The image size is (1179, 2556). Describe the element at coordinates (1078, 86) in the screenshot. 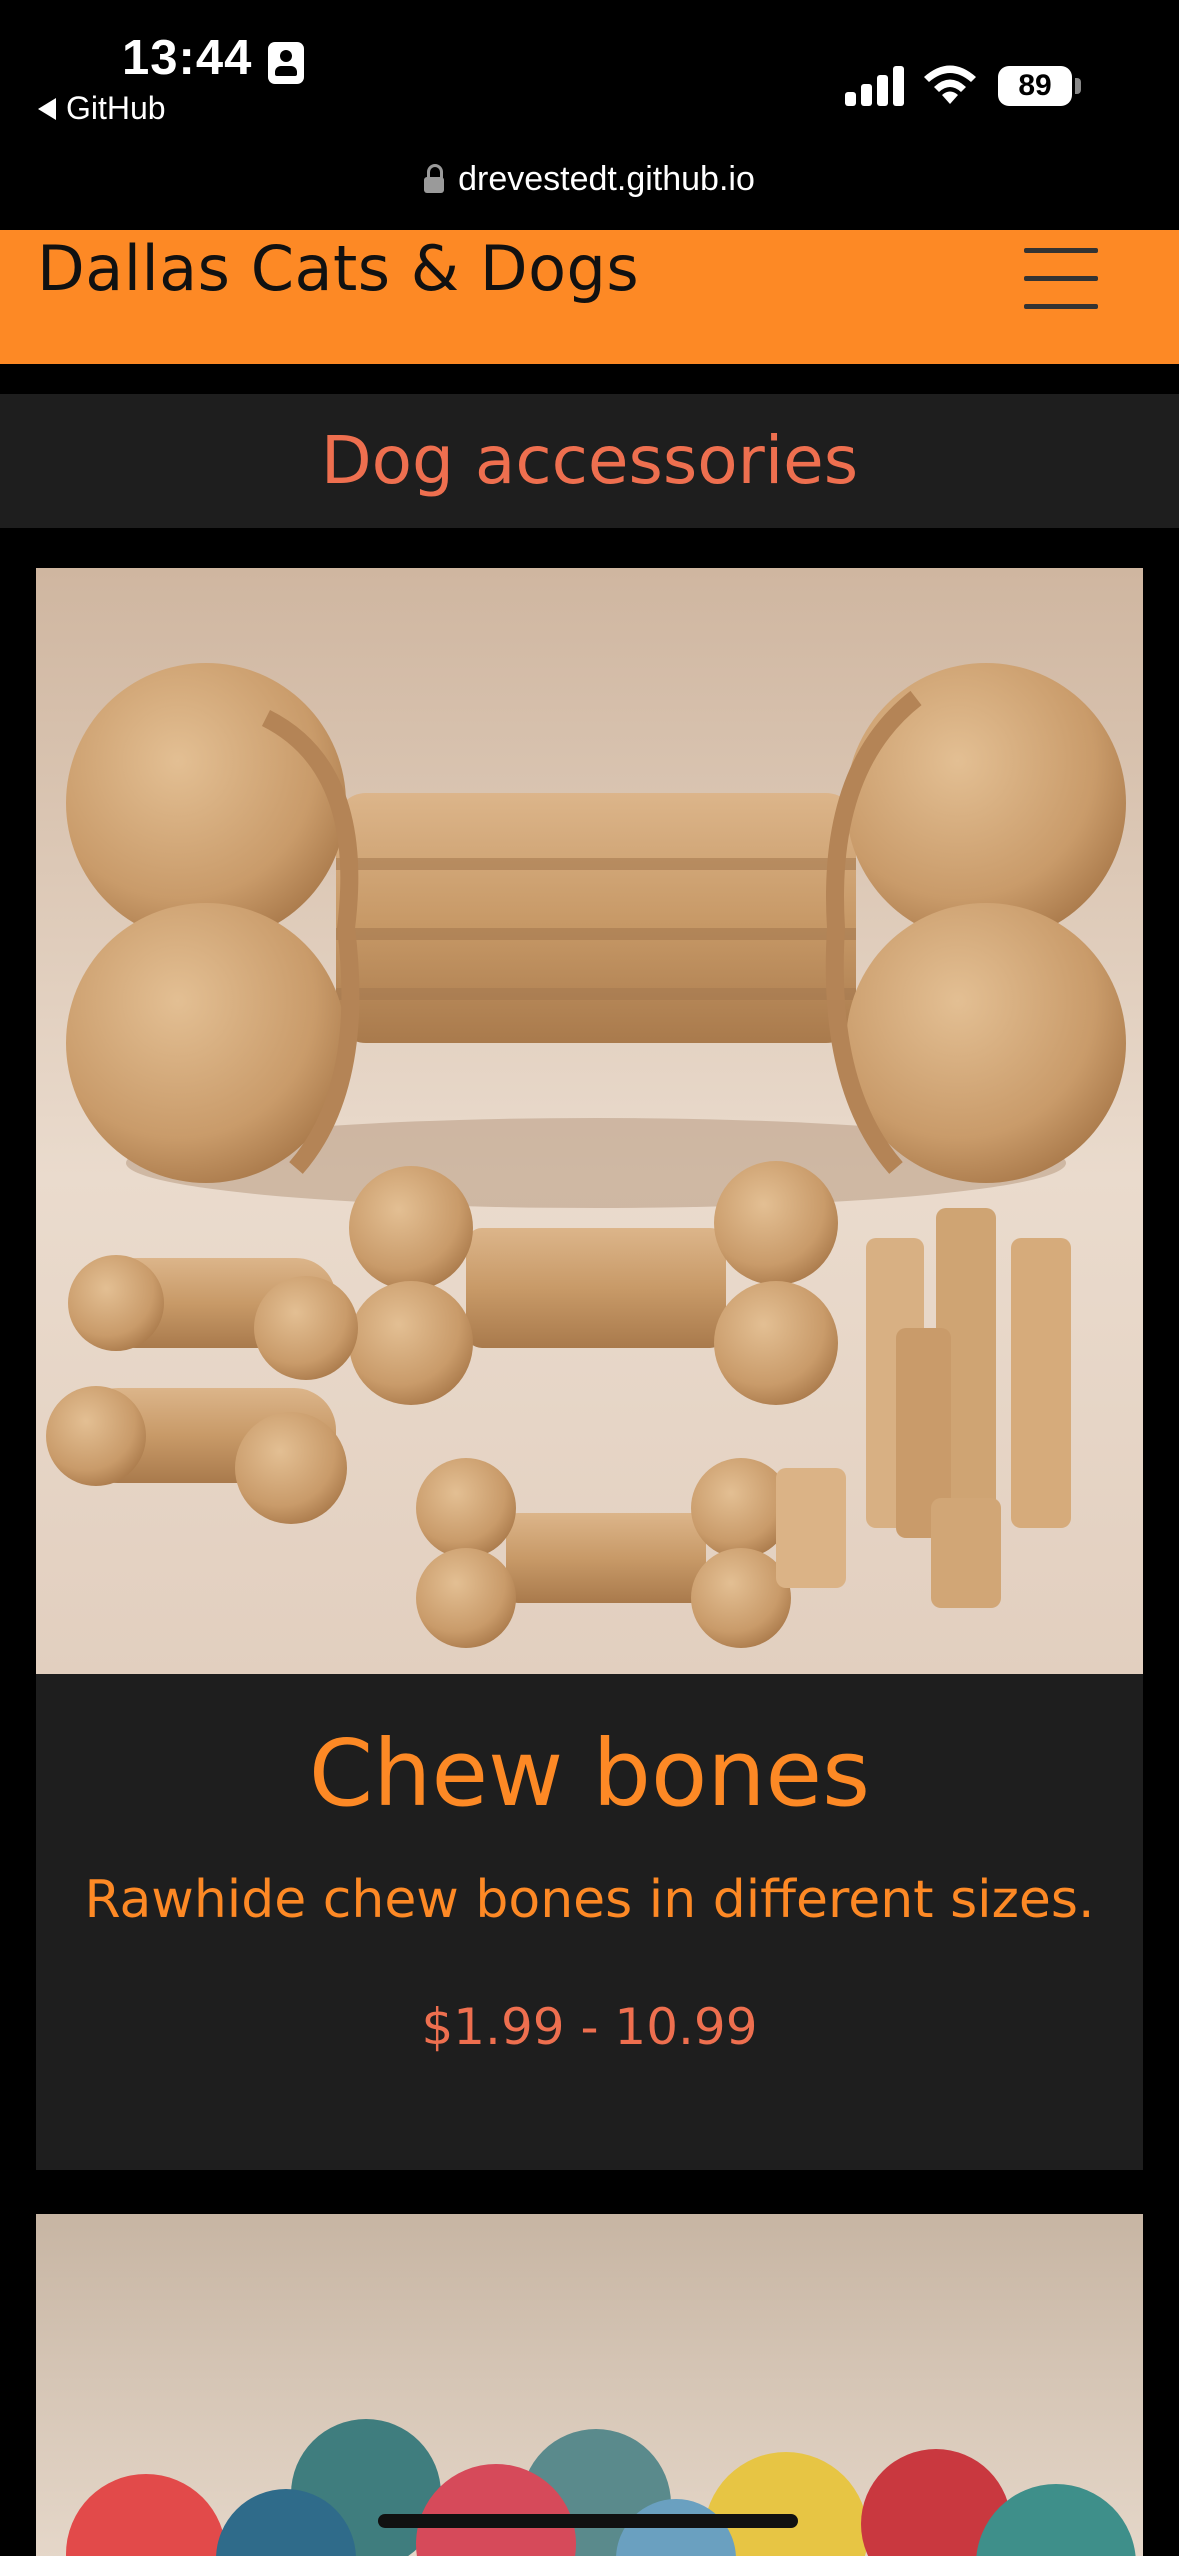

I see `battery-tip` at that location.